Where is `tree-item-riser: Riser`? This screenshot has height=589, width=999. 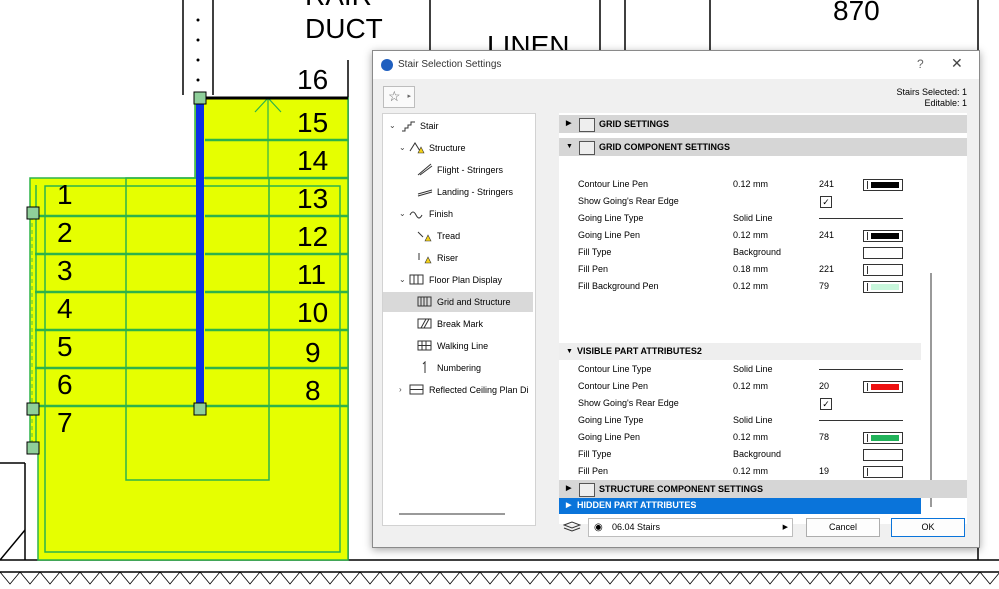 tree-item-riser: Riser is located at coordinates (458, 258).